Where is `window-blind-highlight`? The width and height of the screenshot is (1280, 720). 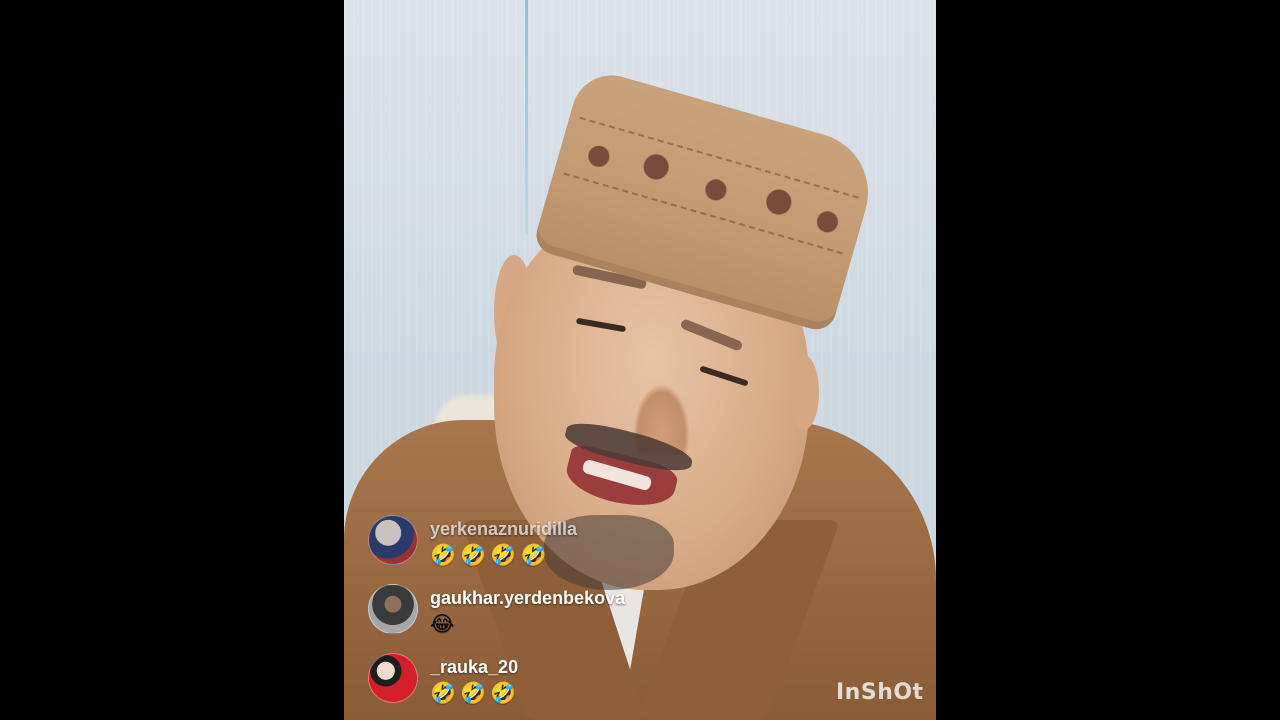
window-blind-highlight is located at coordinates (526, 117).